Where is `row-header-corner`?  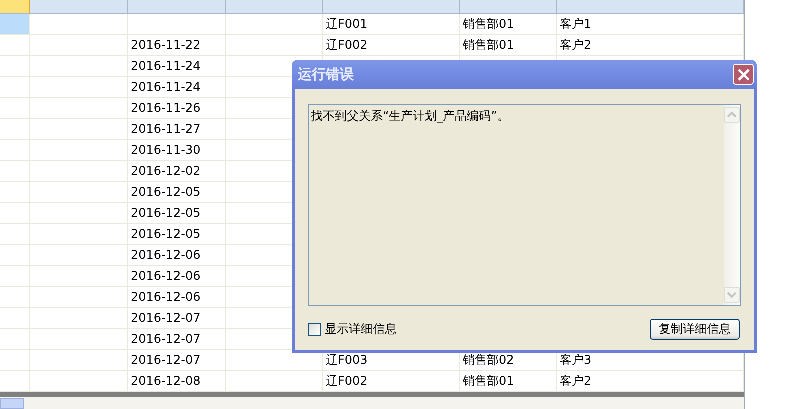 row-header-corner is located at coordinates (15, 7).